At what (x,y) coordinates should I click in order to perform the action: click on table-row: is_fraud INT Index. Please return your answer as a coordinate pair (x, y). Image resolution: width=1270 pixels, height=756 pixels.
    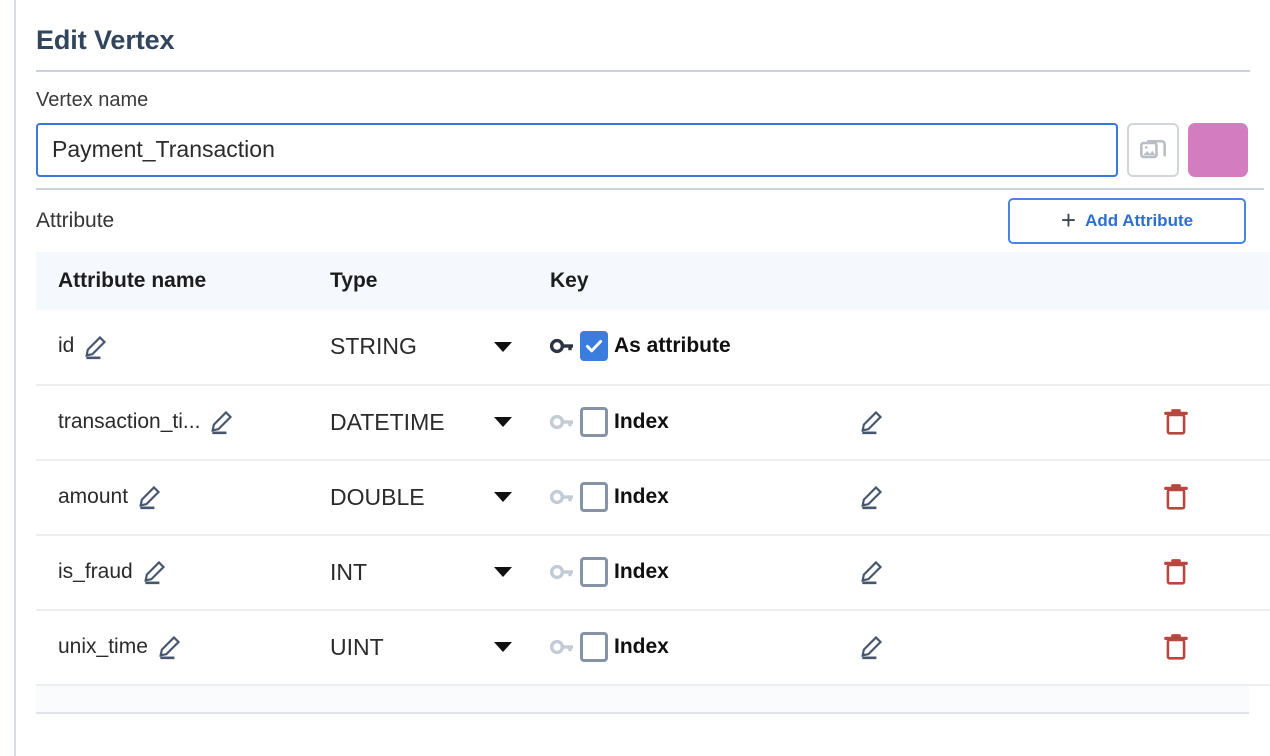
    Looking at the image, I should click on (653, 572).